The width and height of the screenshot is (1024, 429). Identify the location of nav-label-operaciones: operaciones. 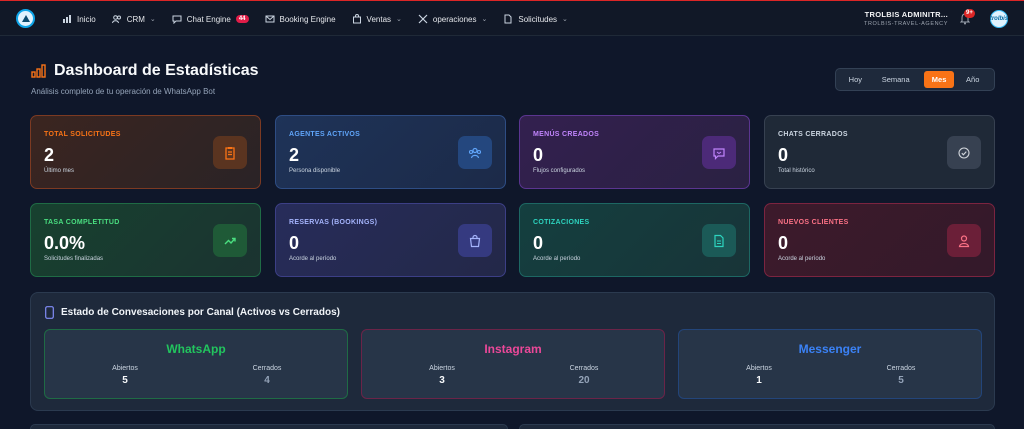
(454, 19).